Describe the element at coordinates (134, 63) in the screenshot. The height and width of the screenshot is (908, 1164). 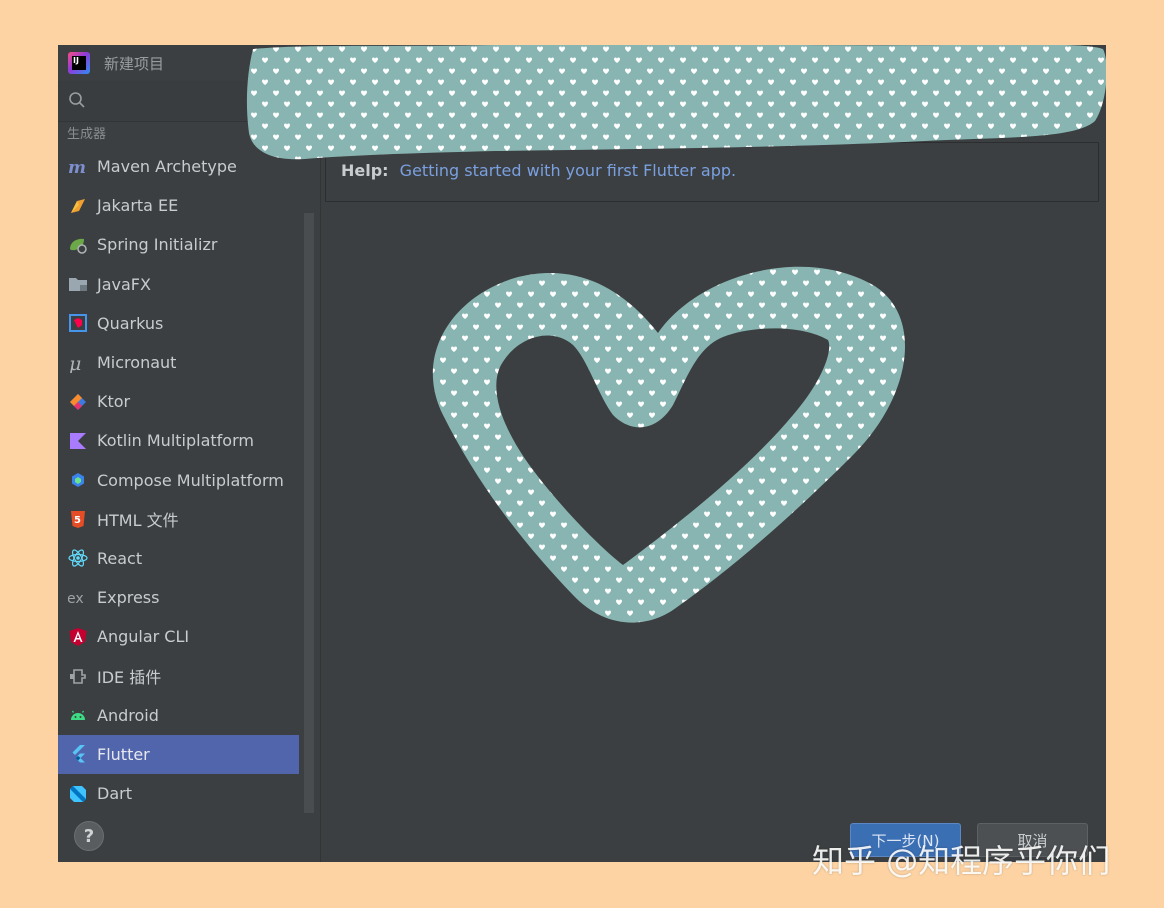
I see `window-title: 新建项目` at that location.